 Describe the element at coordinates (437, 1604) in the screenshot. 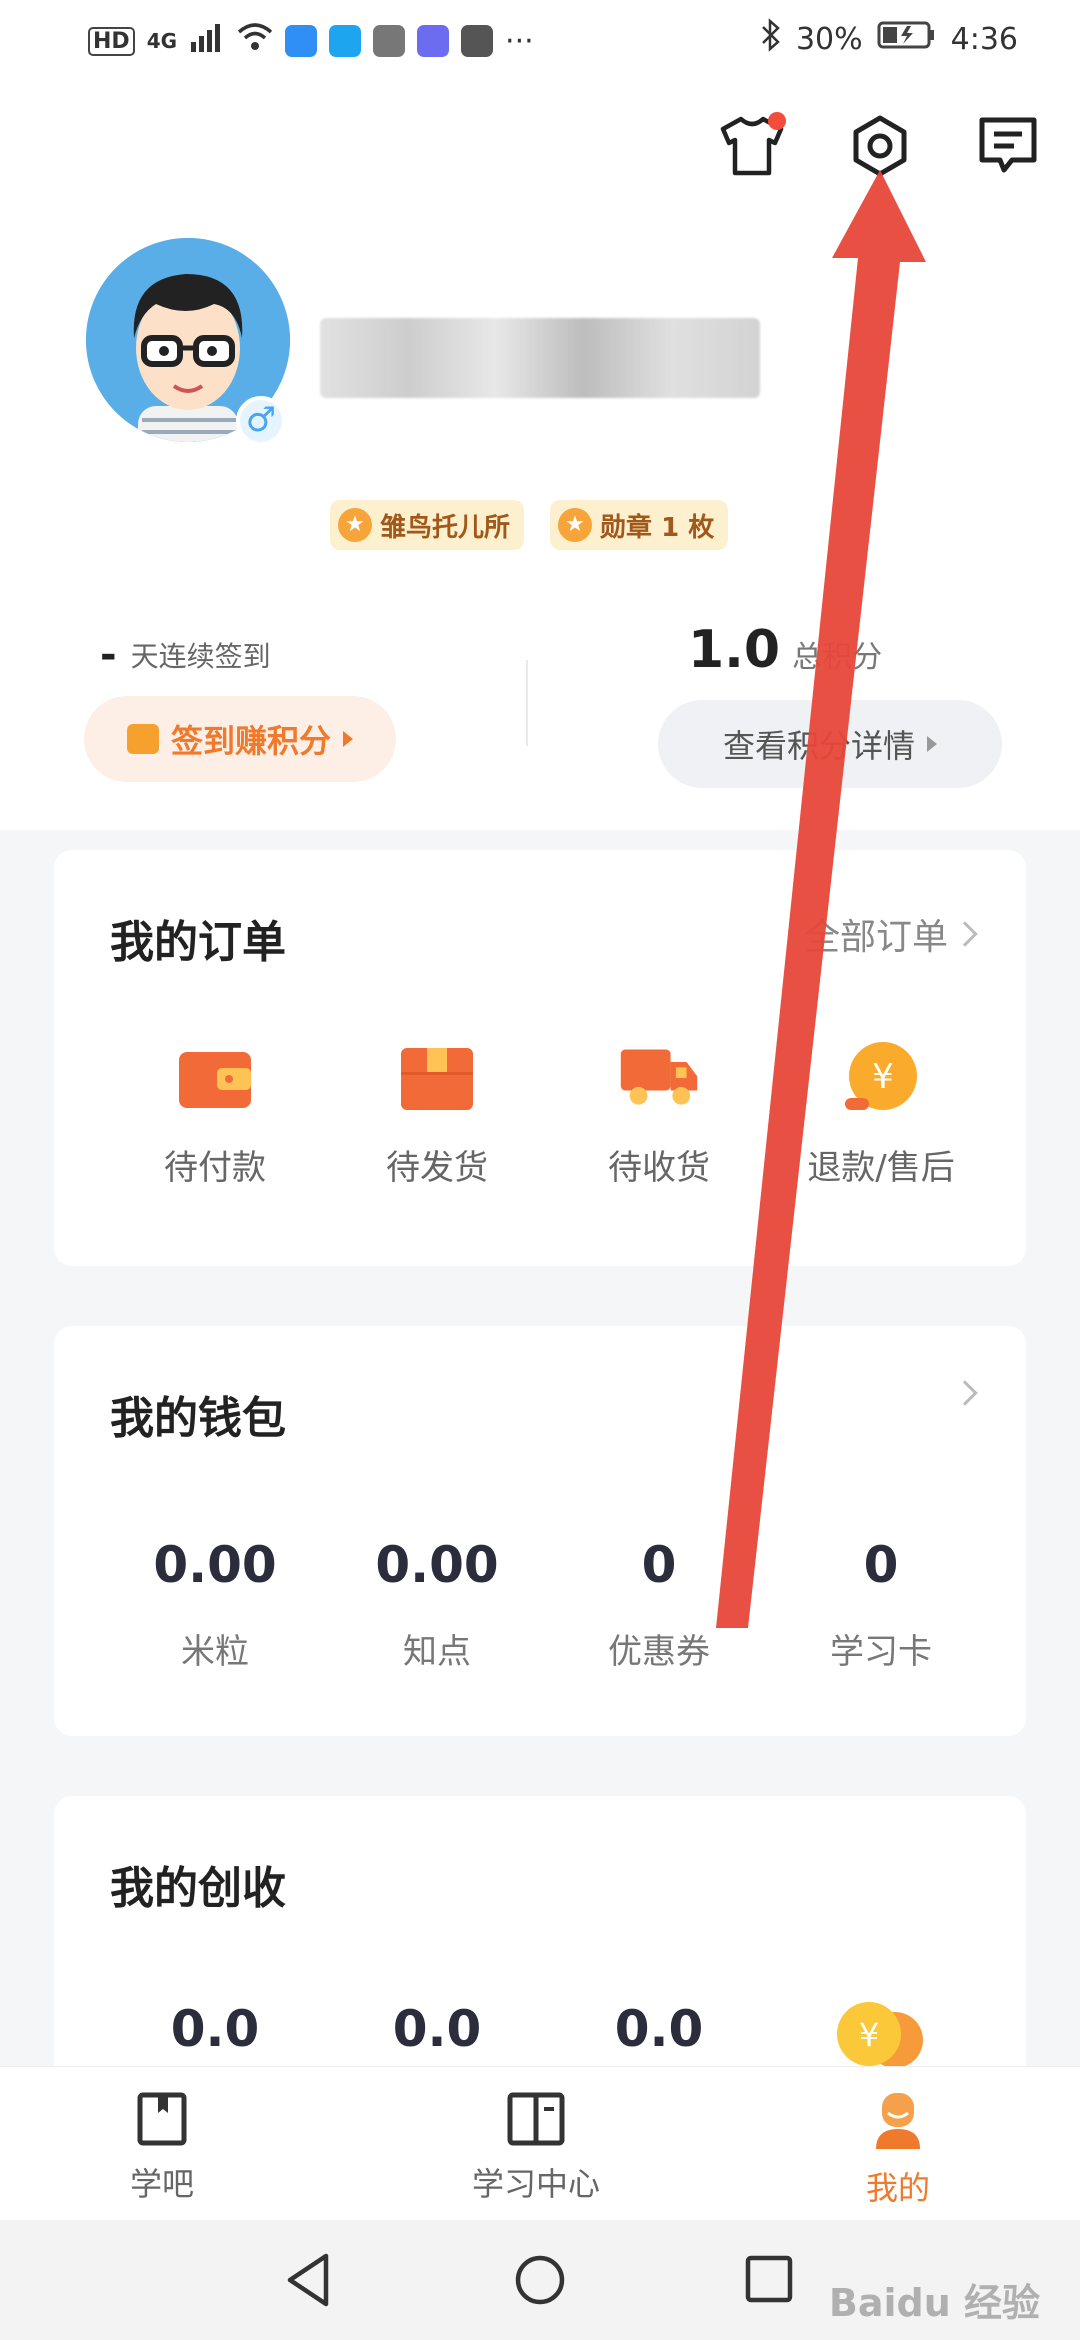

I see `wallet-knowledge-points: 0.00 知点` at that location.